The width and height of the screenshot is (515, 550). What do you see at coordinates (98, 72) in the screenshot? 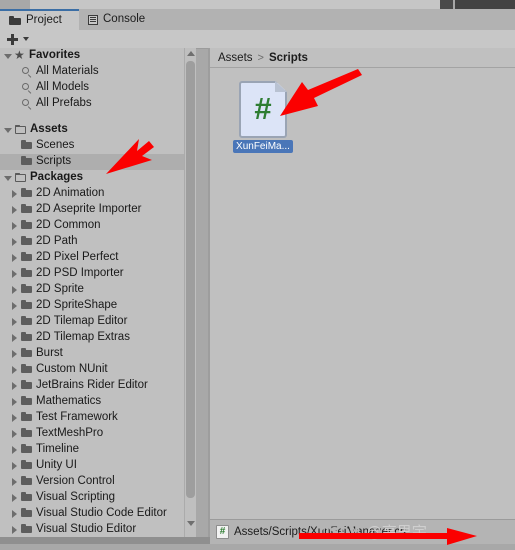
I see `tree-item-all-materials: All Materials` at bounding box center [98, 72].